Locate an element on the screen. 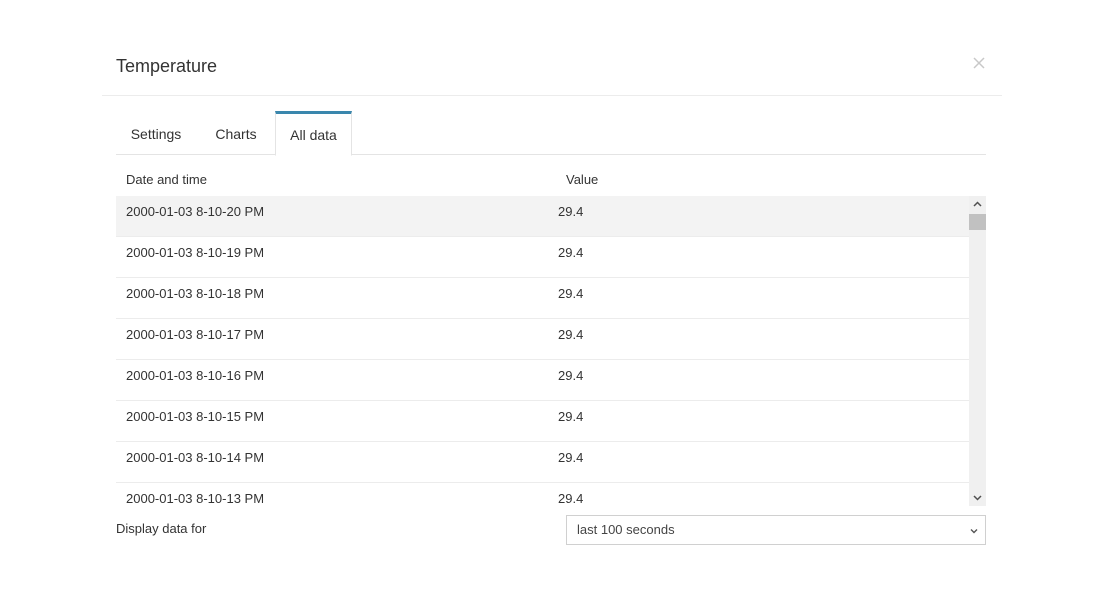  chevron-up-icon is located at coordinates (977, 204).